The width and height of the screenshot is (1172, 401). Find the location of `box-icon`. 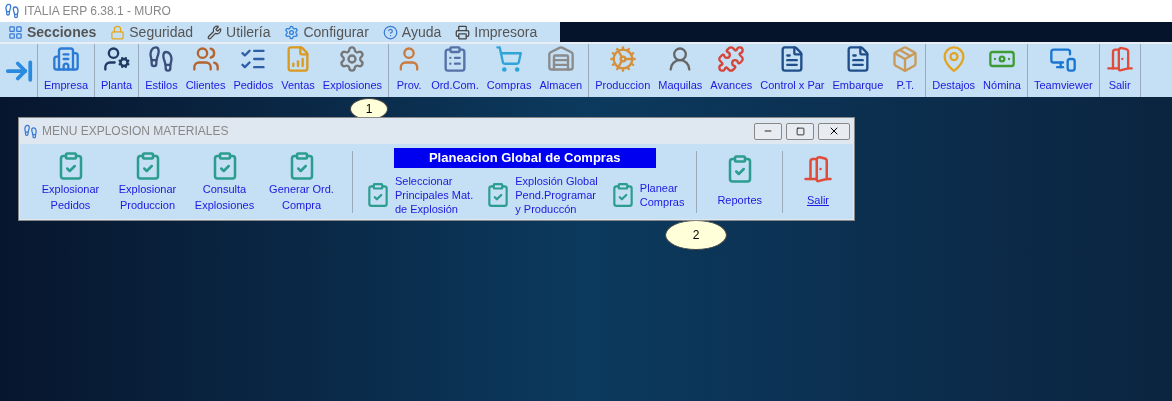

box-icon is located at coordinates (905, 58).